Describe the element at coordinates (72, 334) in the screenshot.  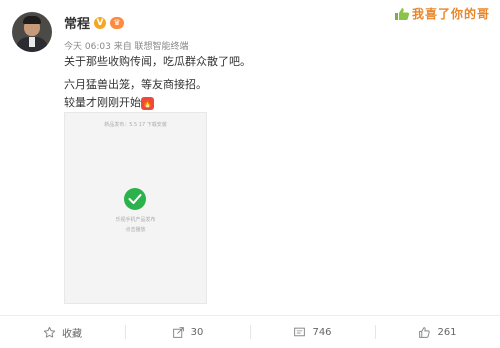
I see `favorite-label: 收藏` at that location.